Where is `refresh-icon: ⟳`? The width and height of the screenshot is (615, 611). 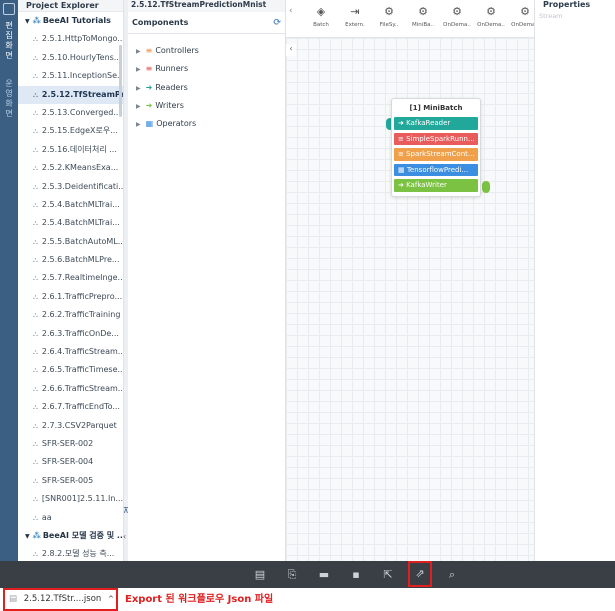 refresh-icon: ⟳ is located at coordinates (277, 23).